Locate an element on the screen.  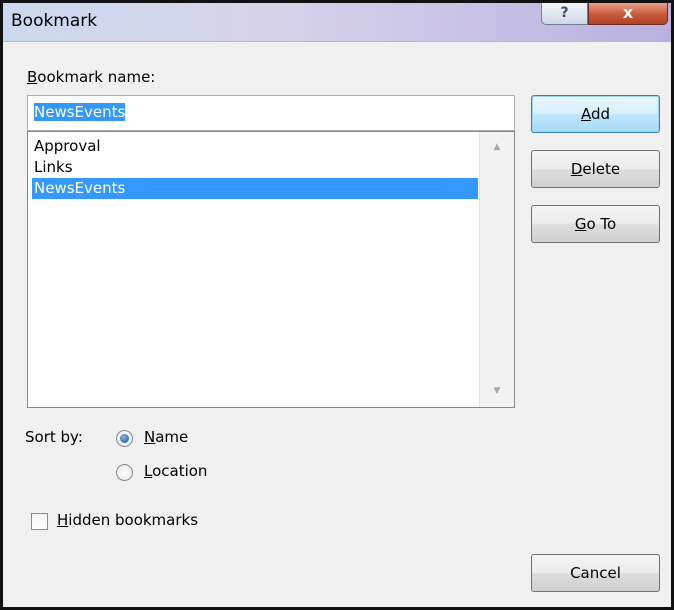
sort-by-label: Sort by: is located at coordinates (54, 437).